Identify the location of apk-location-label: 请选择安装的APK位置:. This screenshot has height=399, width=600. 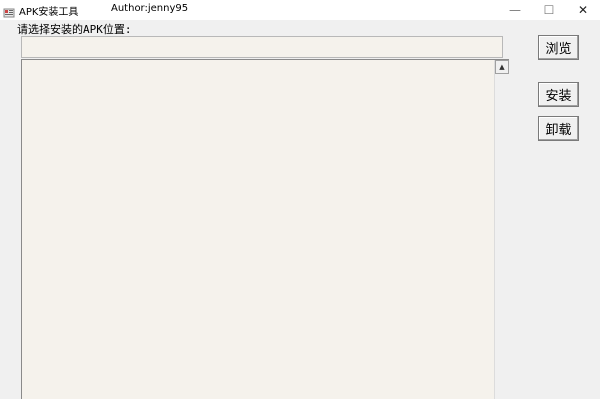
(74, 29).